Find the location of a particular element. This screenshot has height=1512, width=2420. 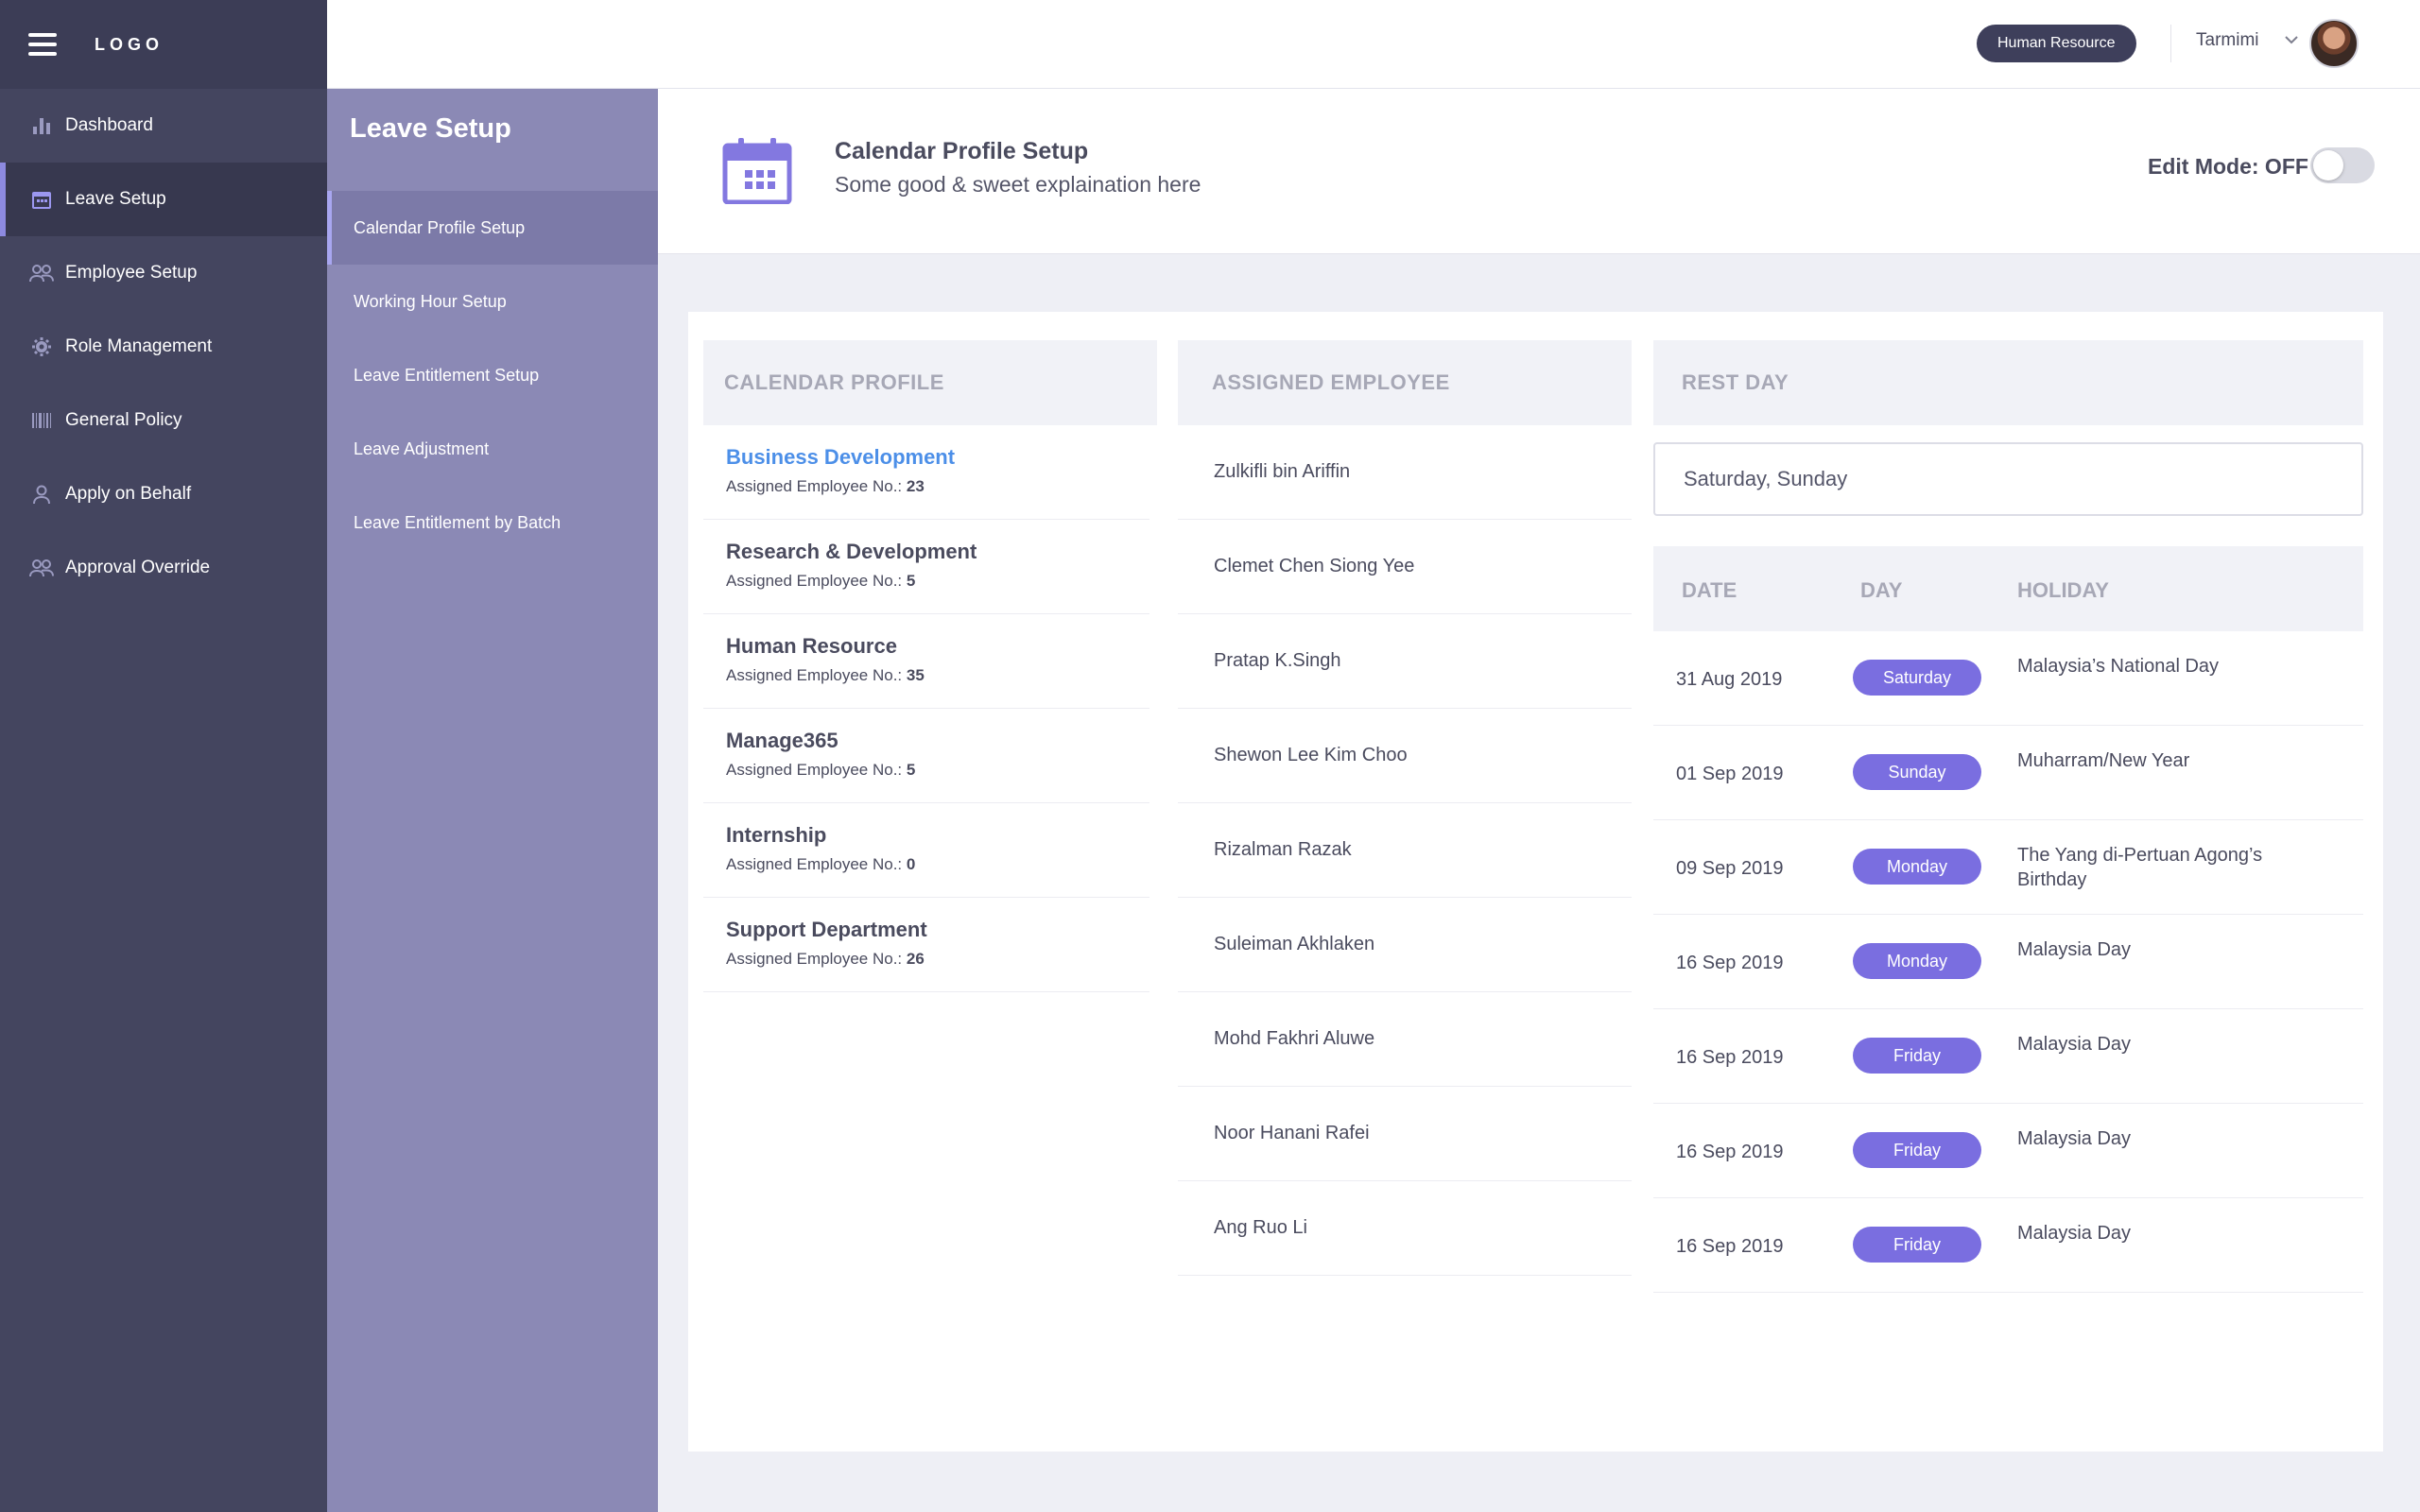

subnav-item-working-hour-setup: Working Hour Setup is located at coordinates (493, 301).